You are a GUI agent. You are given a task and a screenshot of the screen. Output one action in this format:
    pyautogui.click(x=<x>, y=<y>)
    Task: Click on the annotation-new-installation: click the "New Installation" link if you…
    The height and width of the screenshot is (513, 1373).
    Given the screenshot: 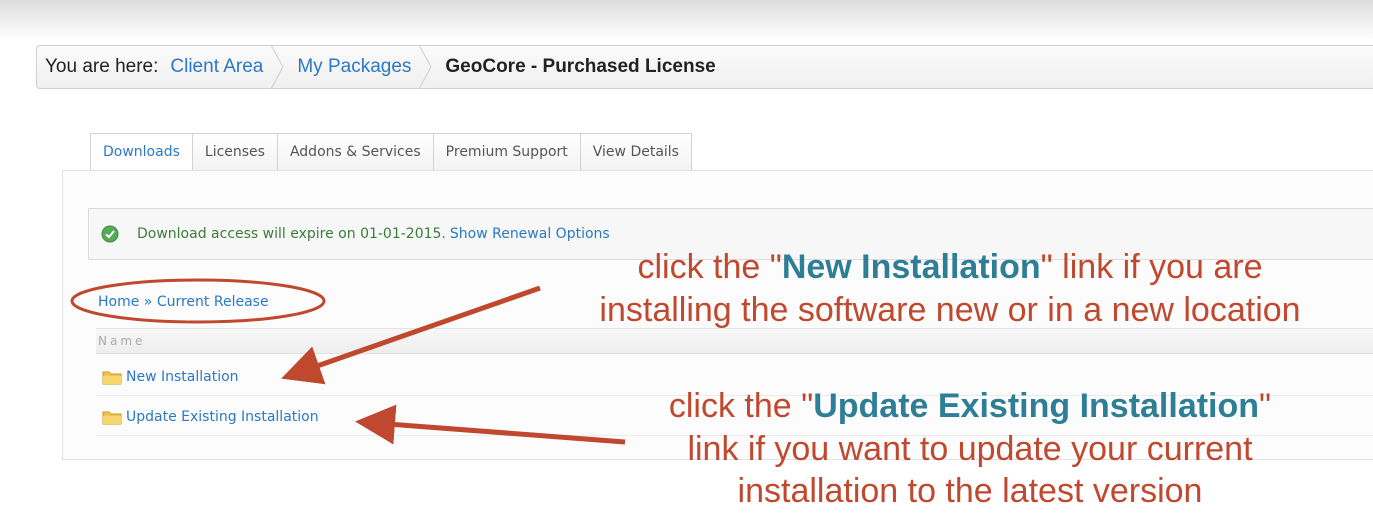 What is the action you would take?
    pyautogui.click(x=950, y=288)
    